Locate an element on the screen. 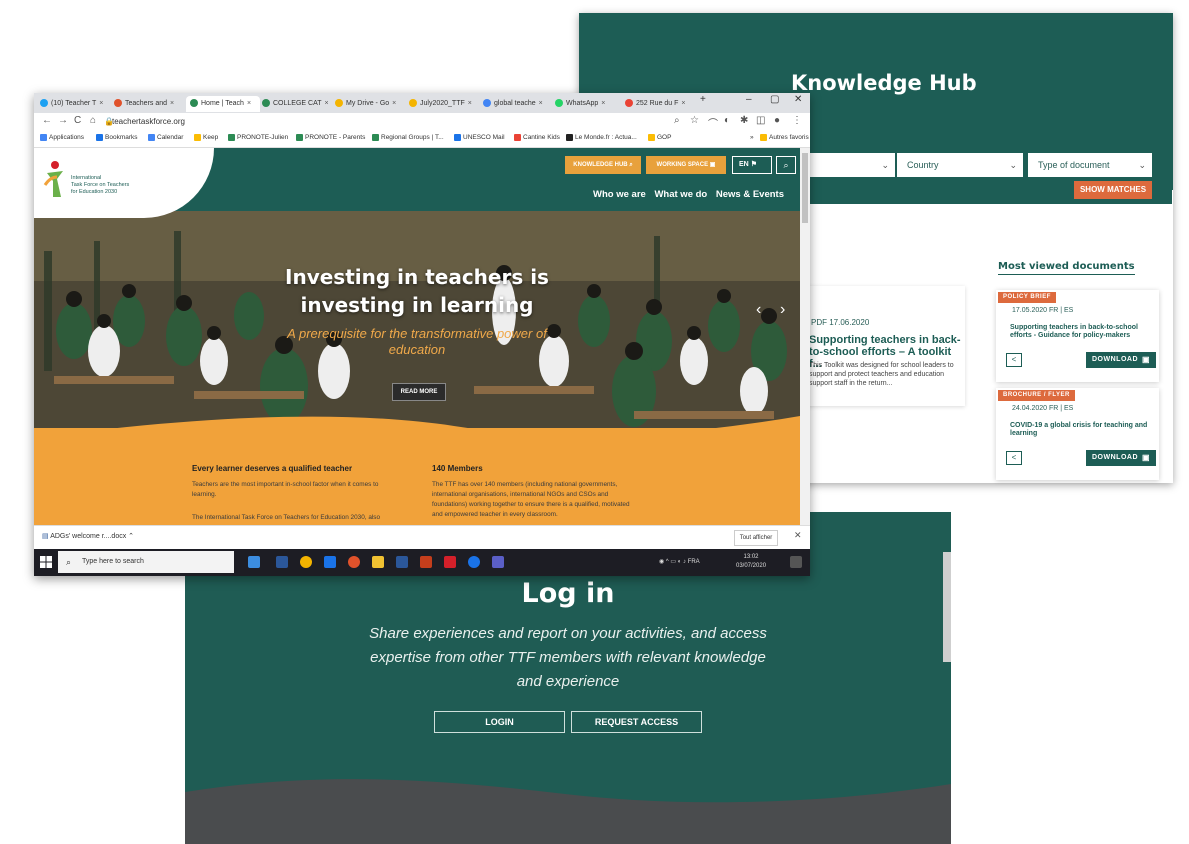  request-access-button: REQUEST ACCESS is located at coordinates (636, 722).